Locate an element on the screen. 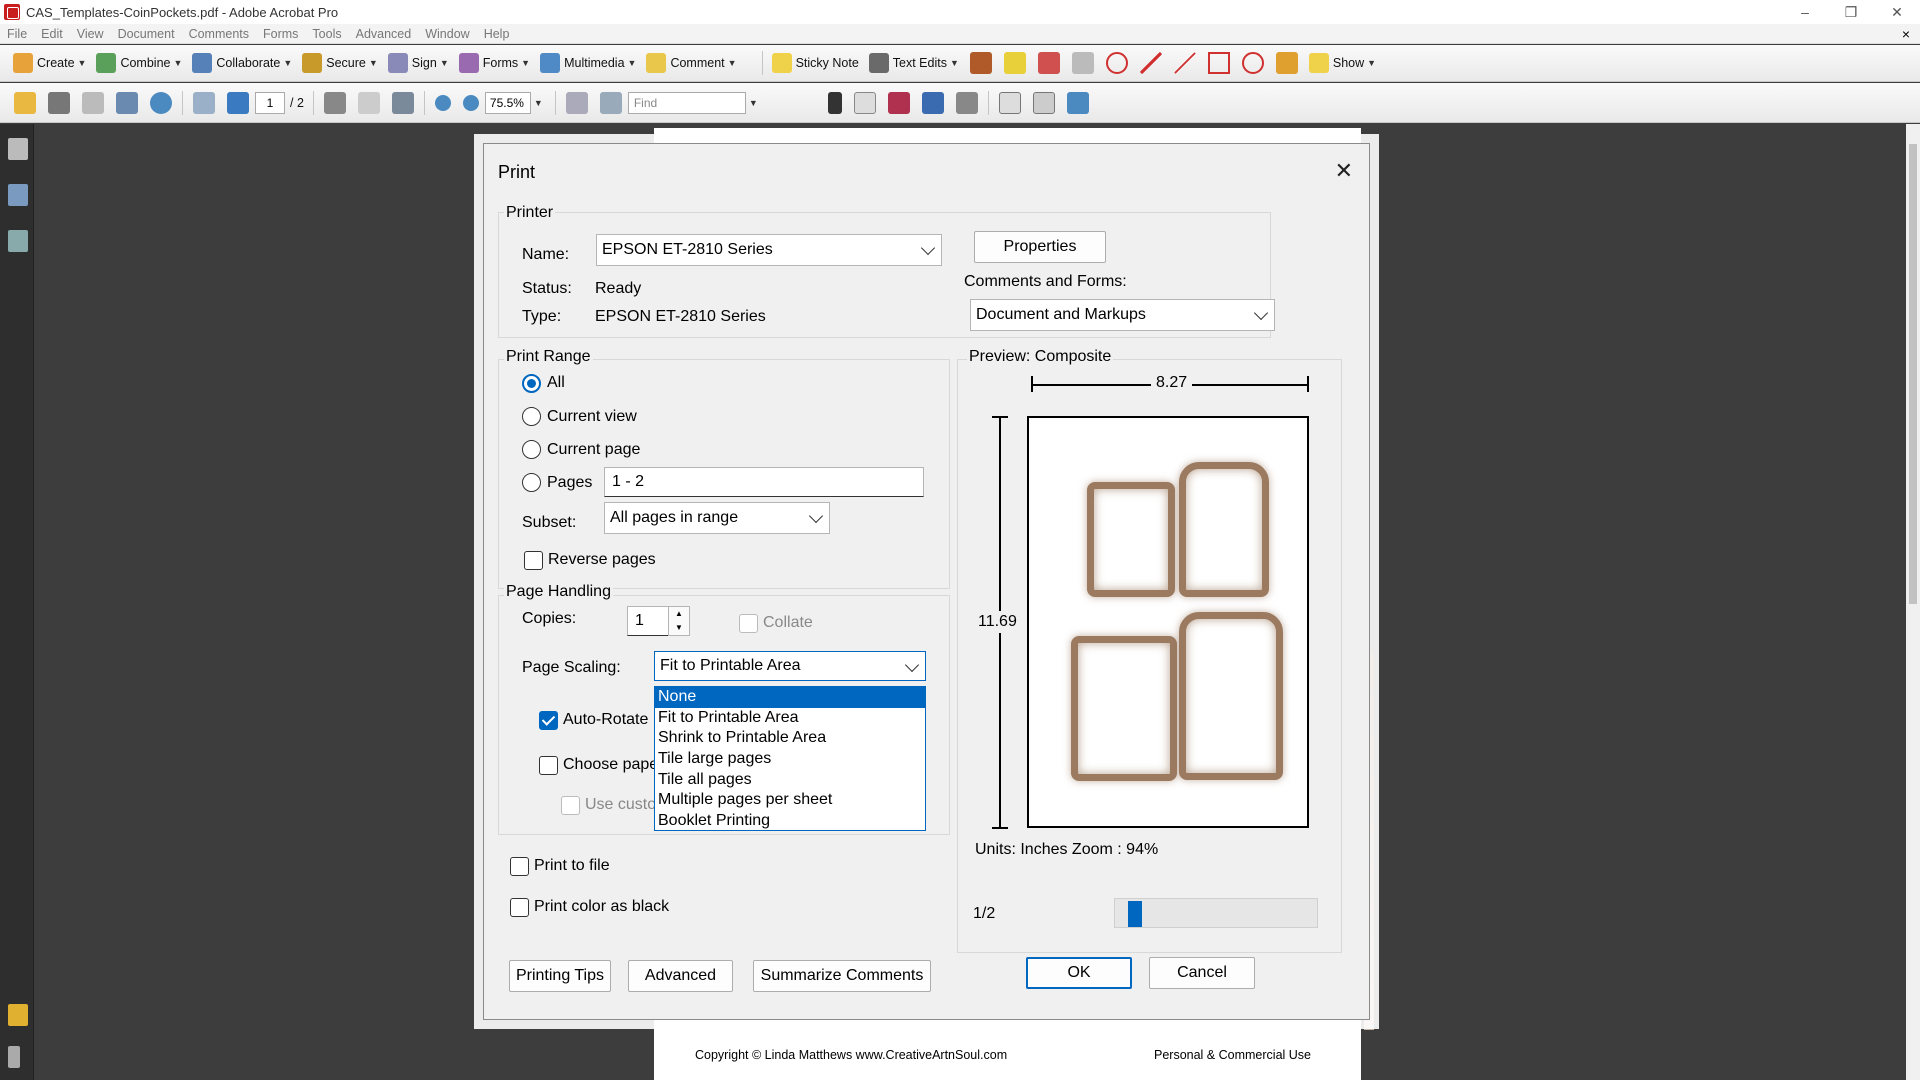  menu-edit: Edit is located at coordinates (52, 34).